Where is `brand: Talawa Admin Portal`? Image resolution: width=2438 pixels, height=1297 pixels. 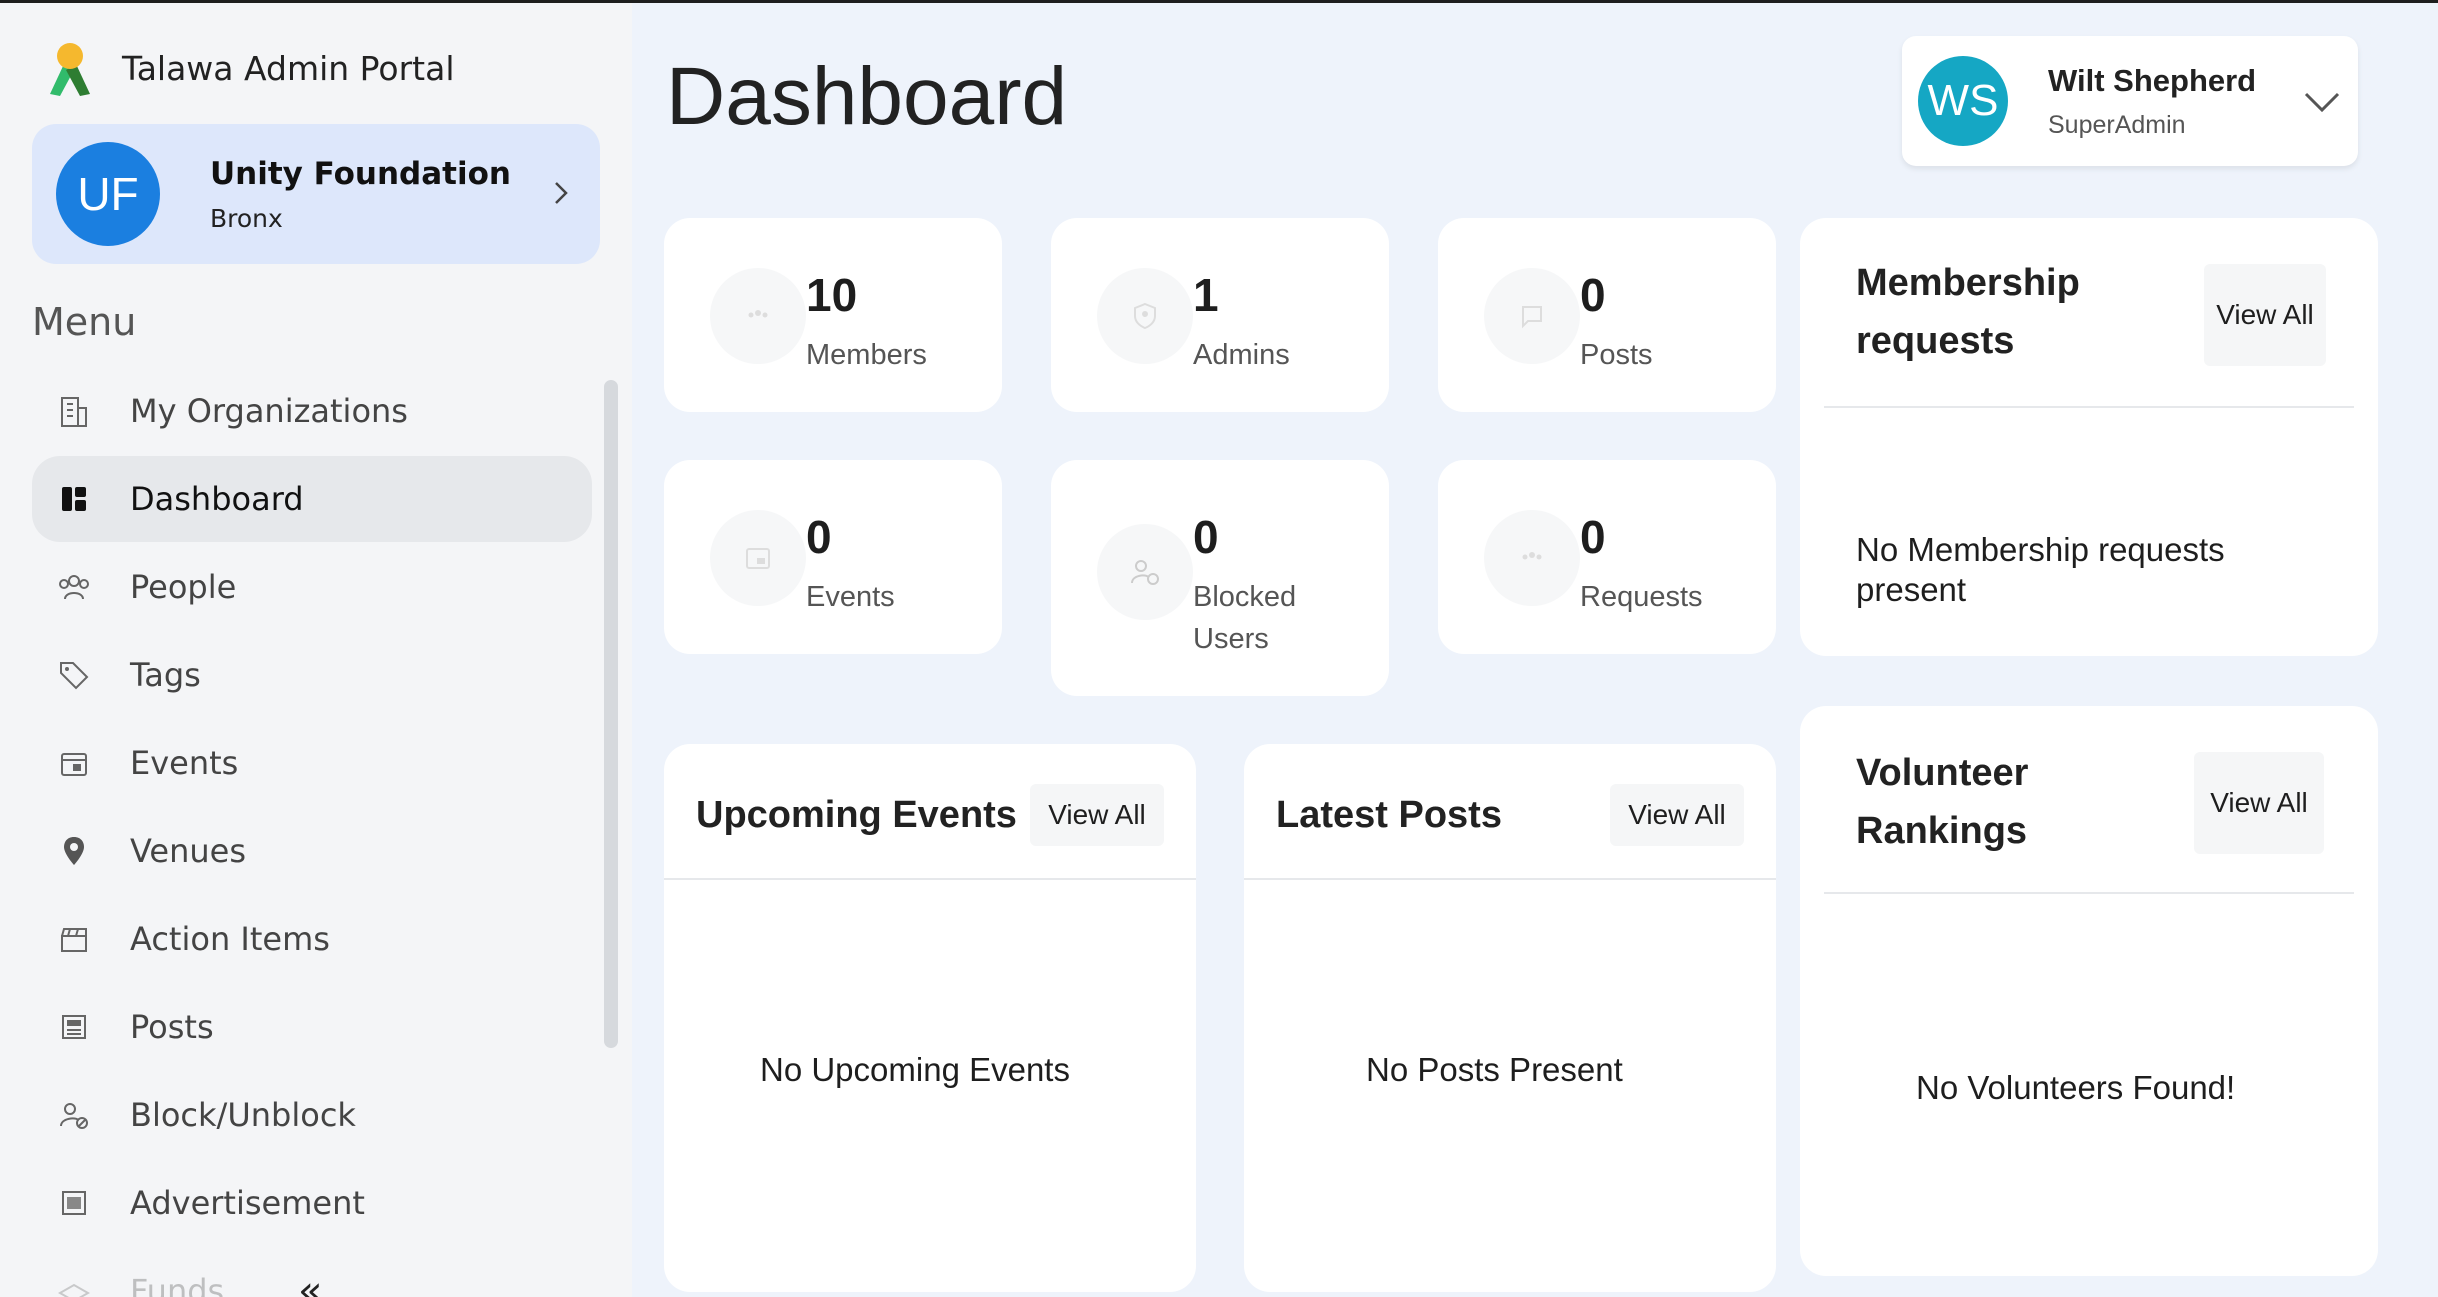 brand: Talawa Admin Portal is located at coordinates (249, 68).